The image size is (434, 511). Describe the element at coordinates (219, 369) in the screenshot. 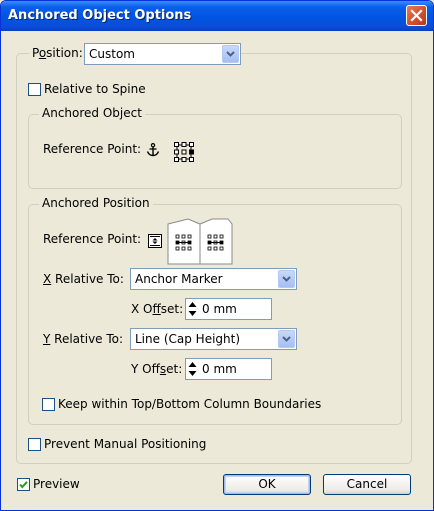

I see `y-offset-value: 0 mm` at that location.